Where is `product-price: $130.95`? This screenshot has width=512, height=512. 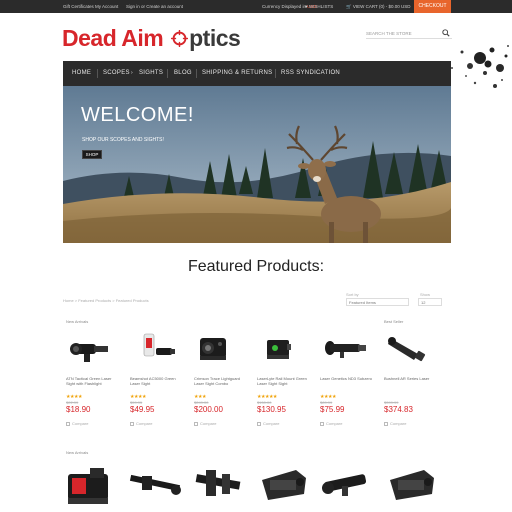 product-price: $130.95 is located at coordinates (271, 409).